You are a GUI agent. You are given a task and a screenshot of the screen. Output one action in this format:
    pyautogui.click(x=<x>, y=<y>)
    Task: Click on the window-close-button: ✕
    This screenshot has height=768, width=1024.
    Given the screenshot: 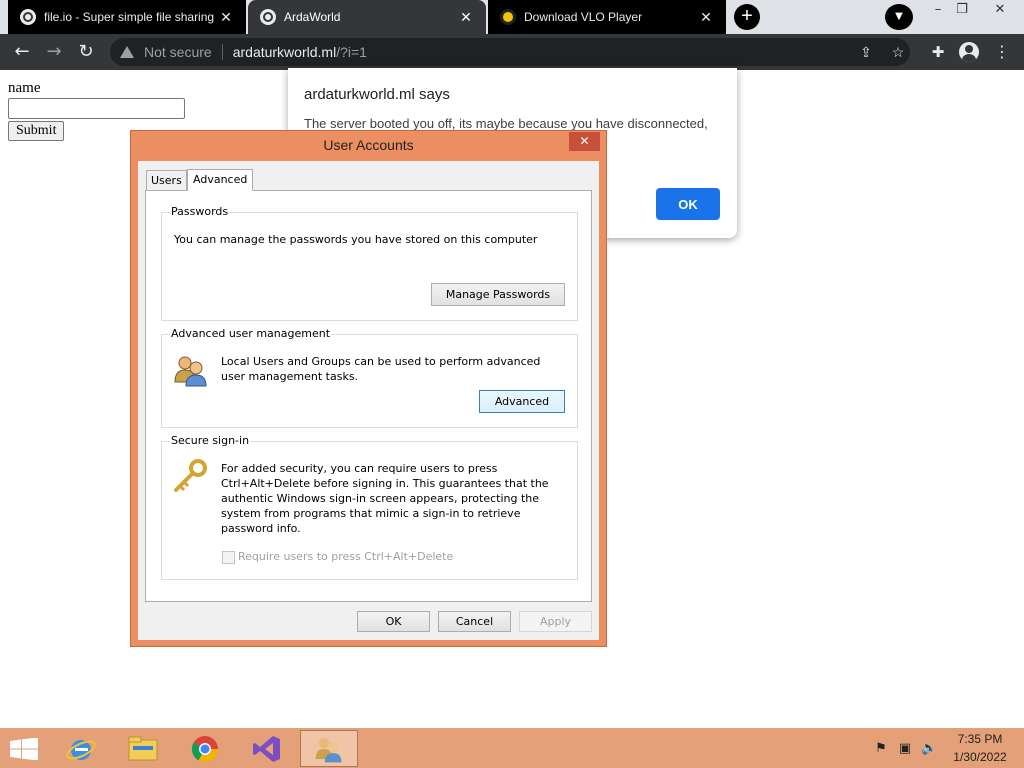 What is the action you would take?
    pyautogui.click(x=584, y=141)
    